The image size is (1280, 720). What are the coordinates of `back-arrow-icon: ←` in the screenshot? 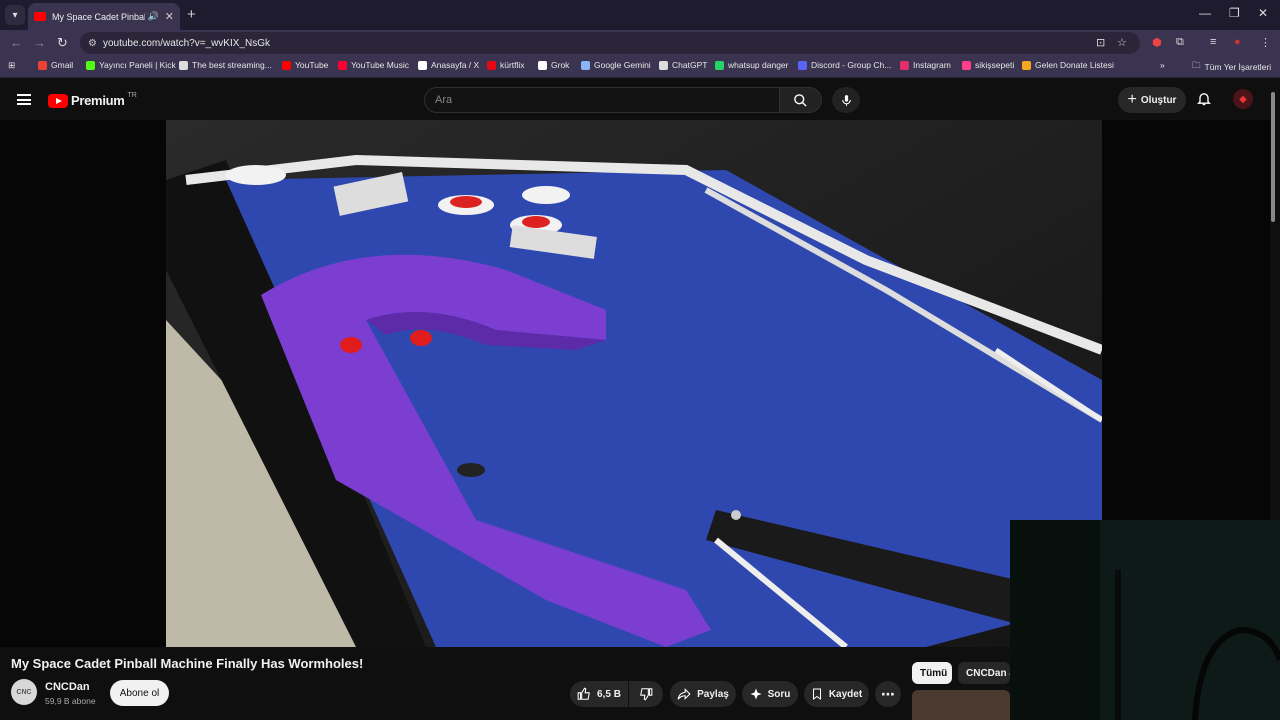 It's located at (16, 42).